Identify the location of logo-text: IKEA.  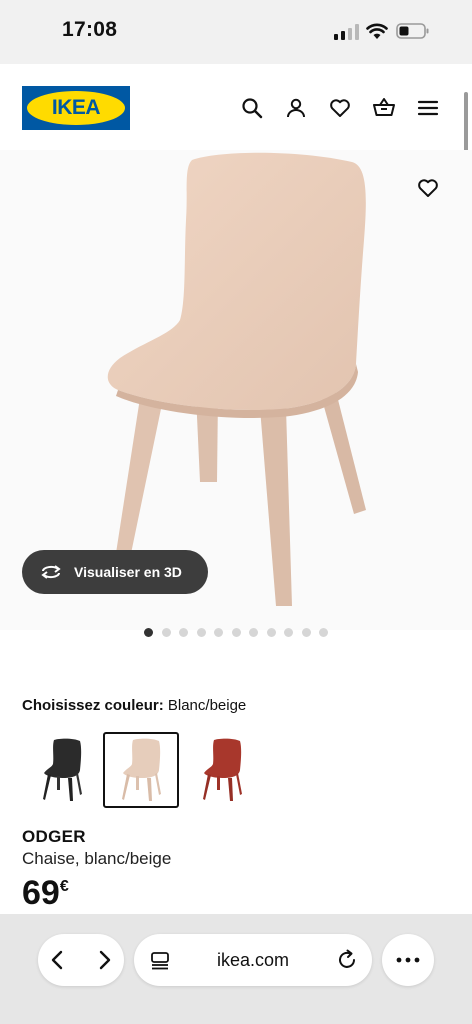
(76, 107).